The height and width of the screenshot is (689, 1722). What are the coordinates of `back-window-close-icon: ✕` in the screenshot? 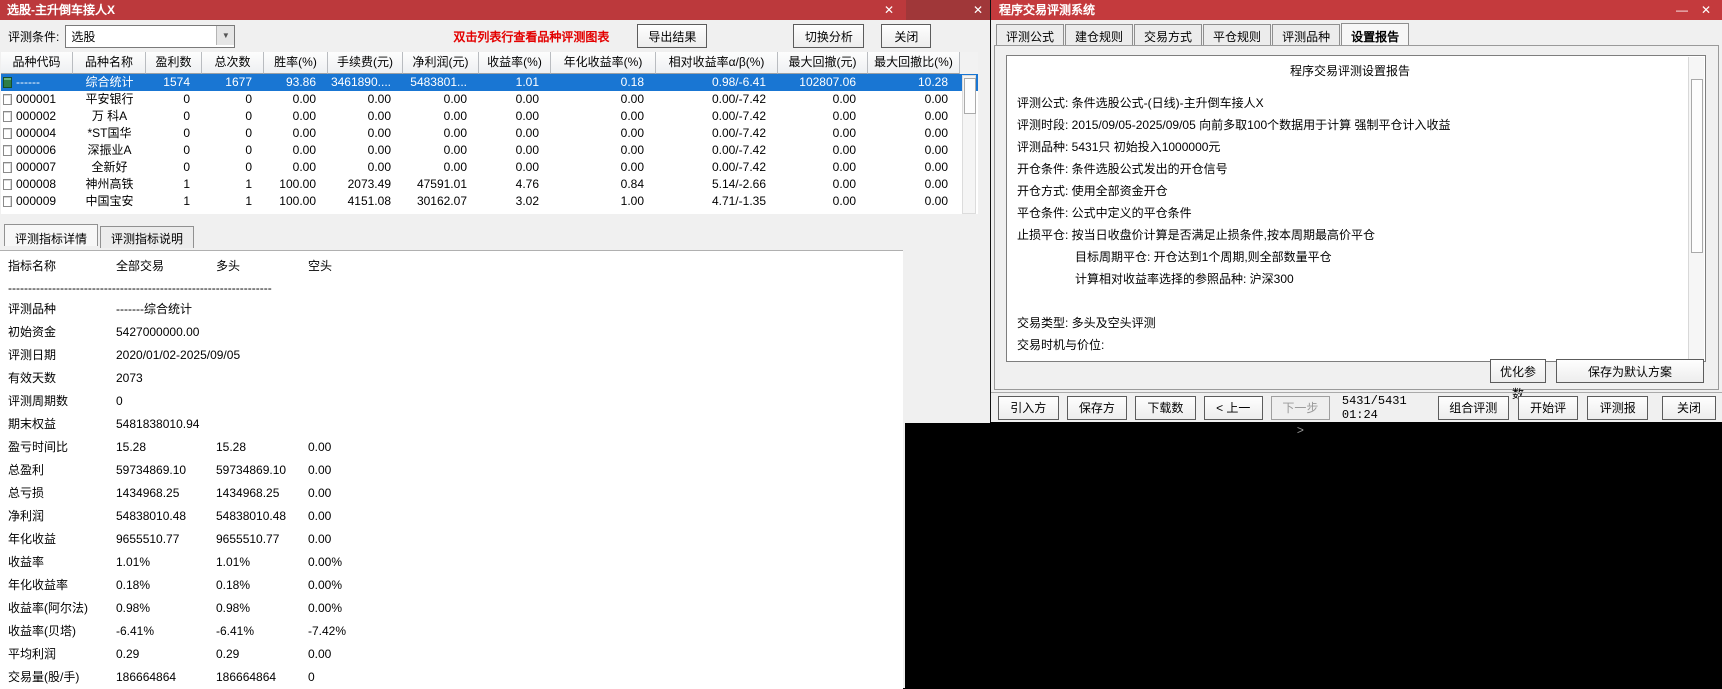 It's located at (978, 10).